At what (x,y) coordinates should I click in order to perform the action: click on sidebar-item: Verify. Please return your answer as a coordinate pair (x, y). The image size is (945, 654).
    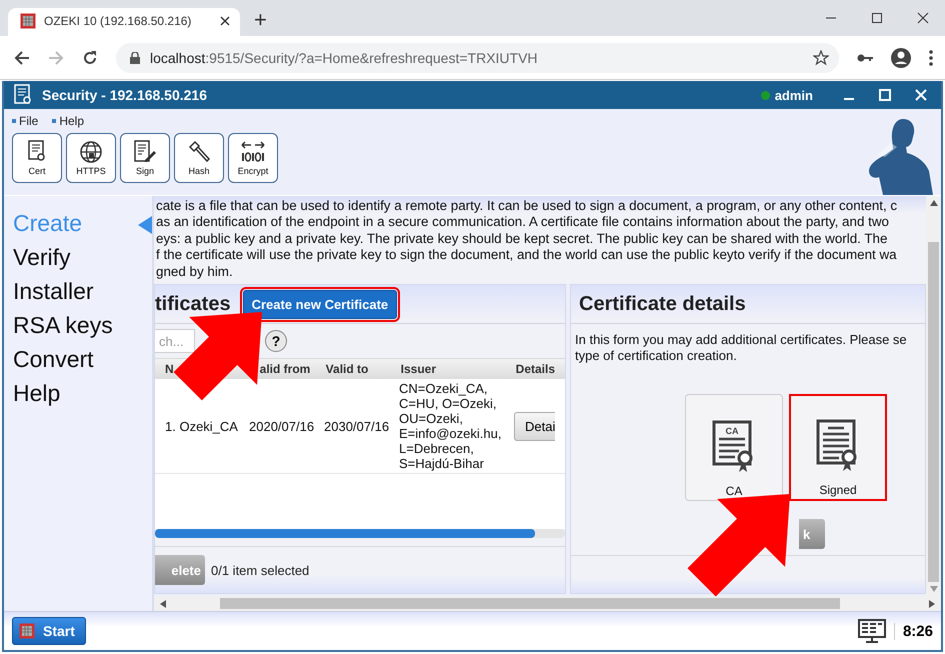
    Looking at the image, I should click on (78, 261).